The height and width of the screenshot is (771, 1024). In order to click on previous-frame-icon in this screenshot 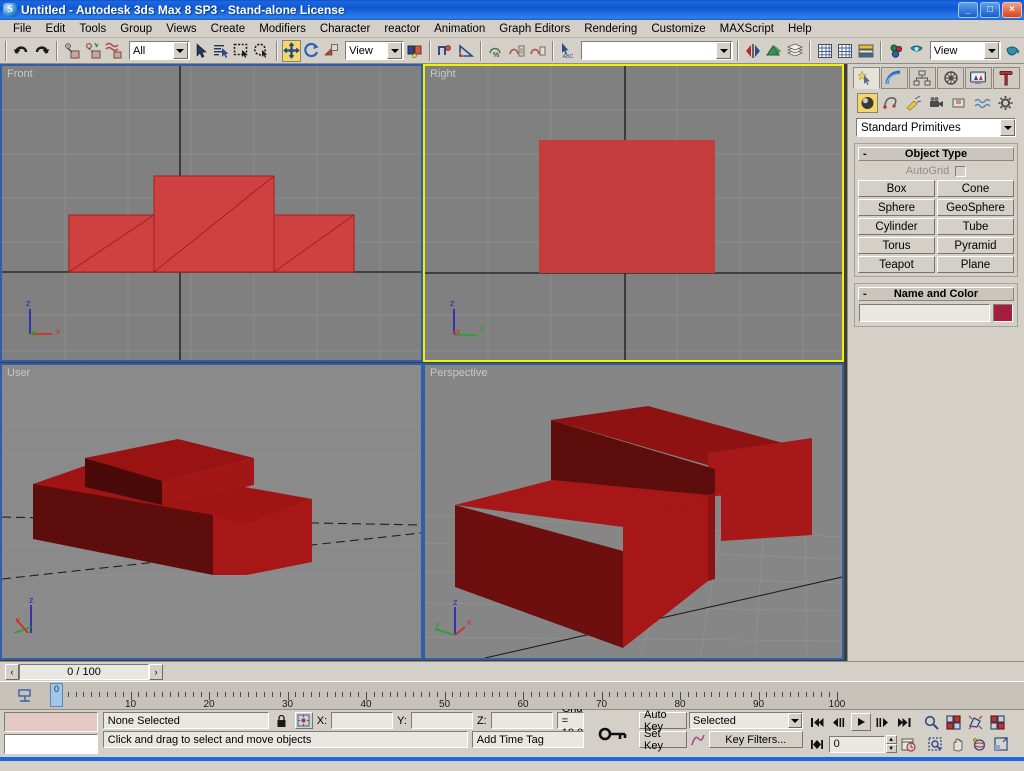, I will do `click(839, 722)`.